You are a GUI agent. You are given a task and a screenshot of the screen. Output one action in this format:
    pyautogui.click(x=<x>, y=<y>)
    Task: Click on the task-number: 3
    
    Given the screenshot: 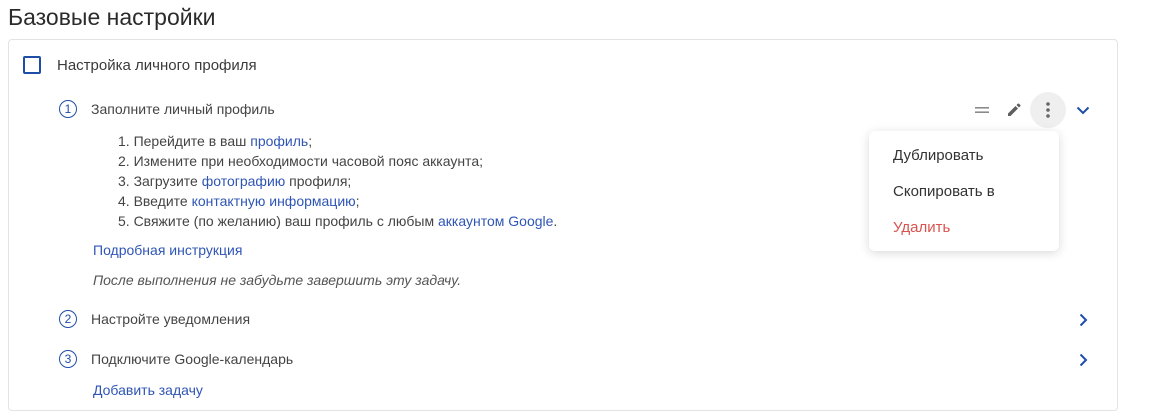 What is the action you would take?
    pyautogui.click(x=68, y=359)
    